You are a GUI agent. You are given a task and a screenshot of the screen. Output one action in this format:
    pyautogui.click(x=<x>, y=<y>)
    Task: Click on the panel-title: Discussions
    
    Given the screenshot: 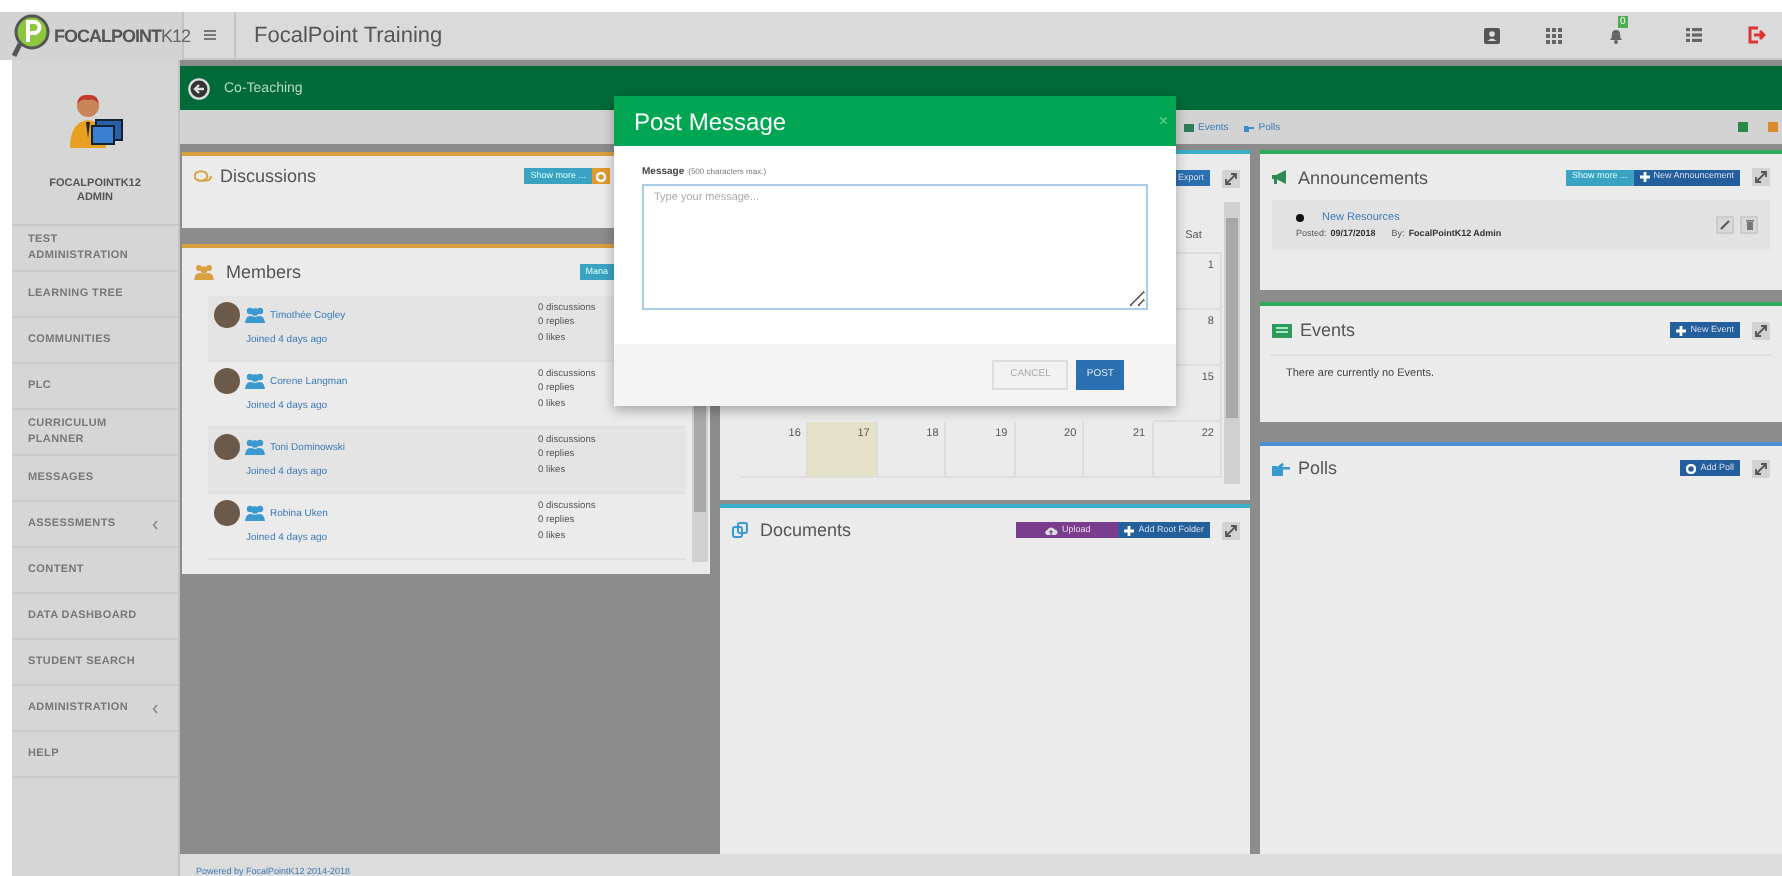 What is the action you would take?
    pyautogui.click(x=268, y=176)
    